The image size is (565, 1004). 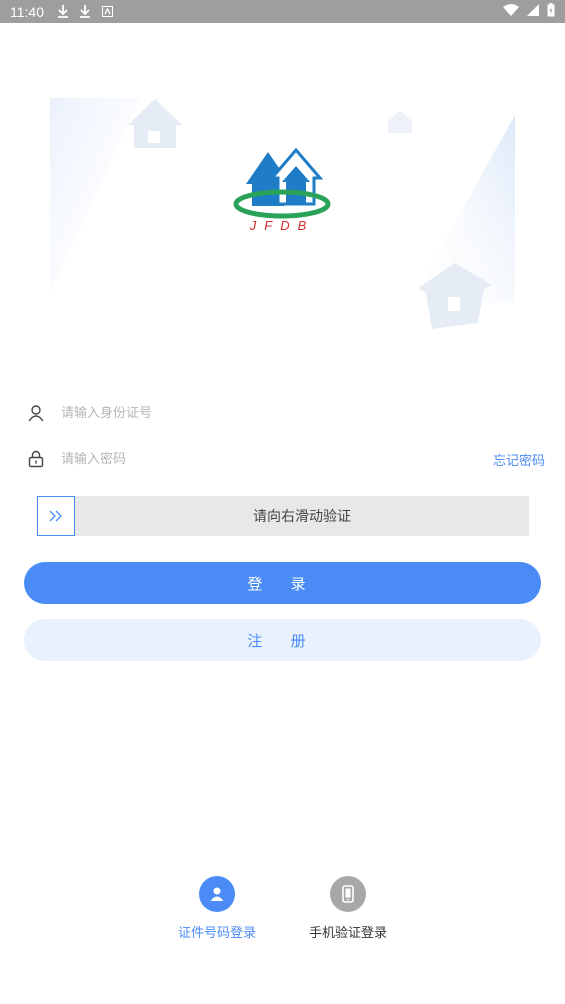 I want to click on id-number-input, so click(x=303, y=413).